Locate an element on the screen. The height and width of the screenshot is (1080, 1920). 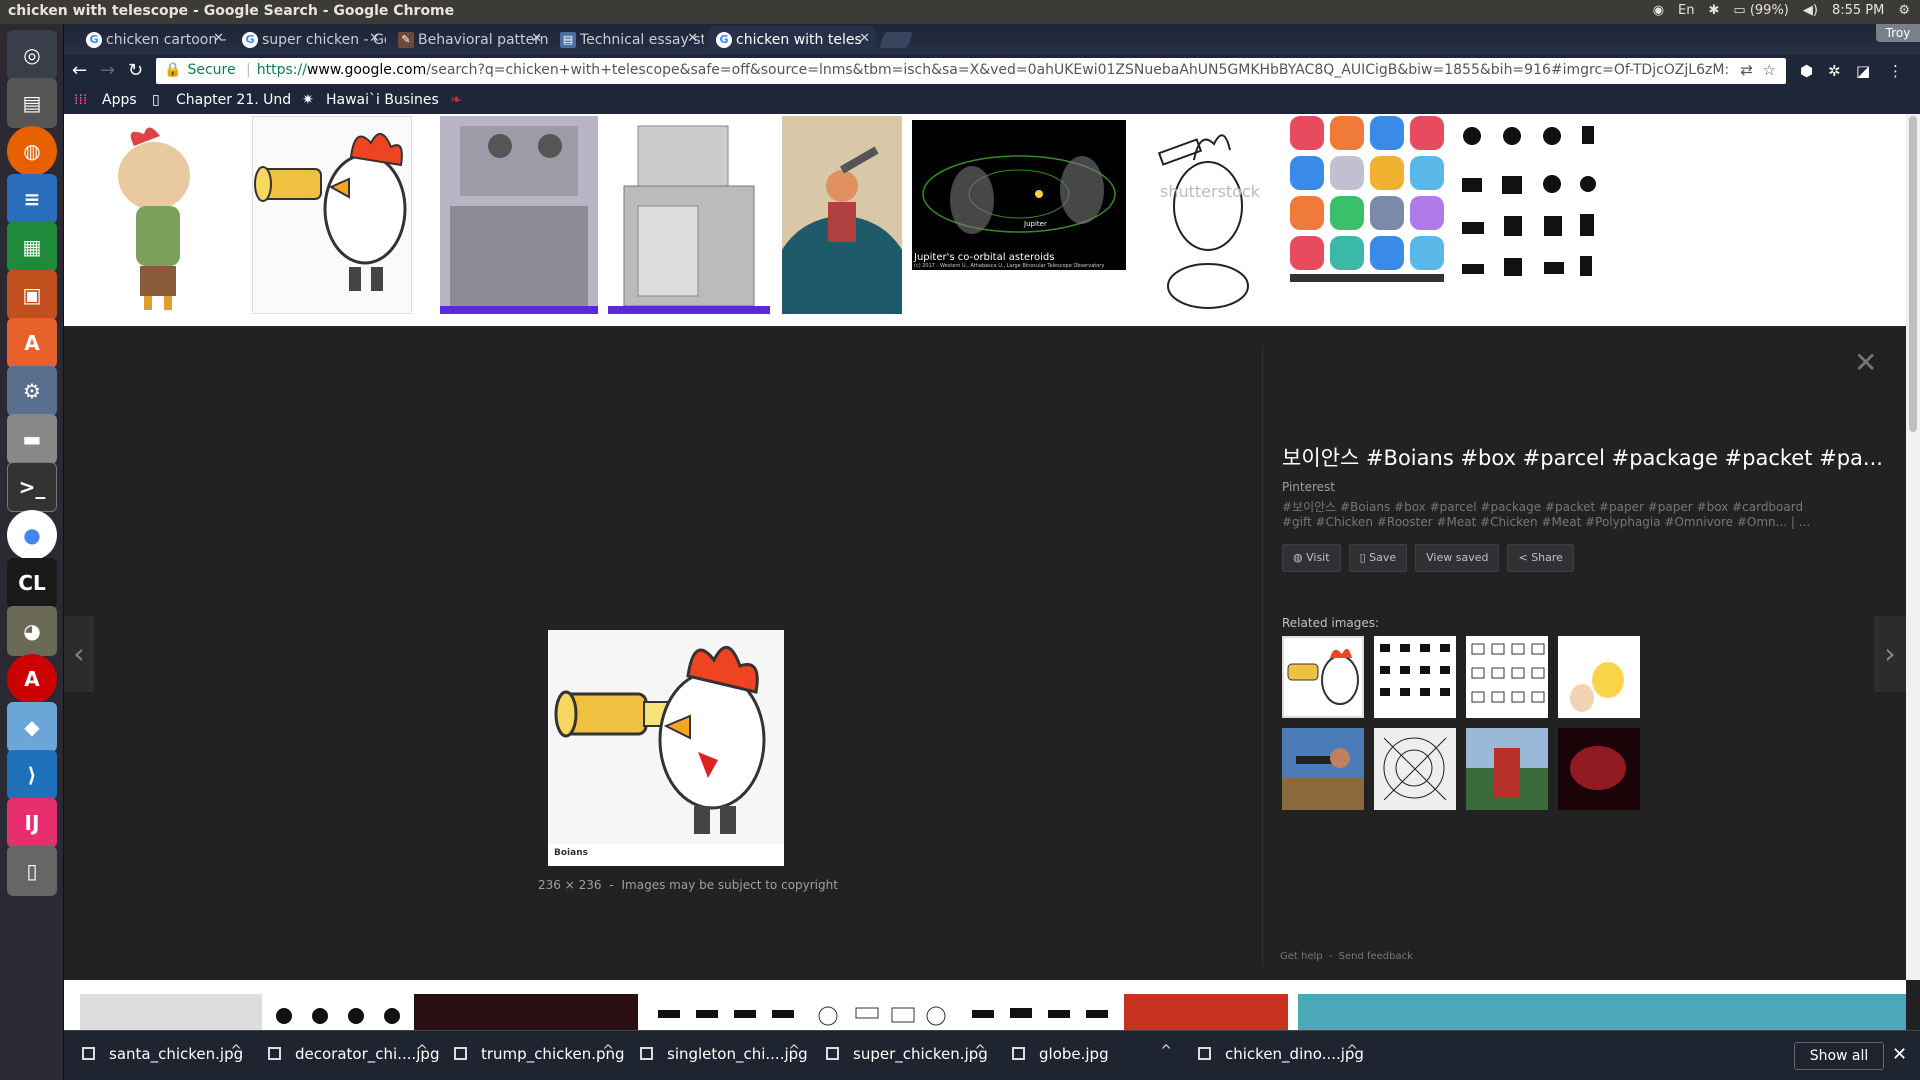
extension-gear-icon: ✲ is located at coordinates (1837, 71).